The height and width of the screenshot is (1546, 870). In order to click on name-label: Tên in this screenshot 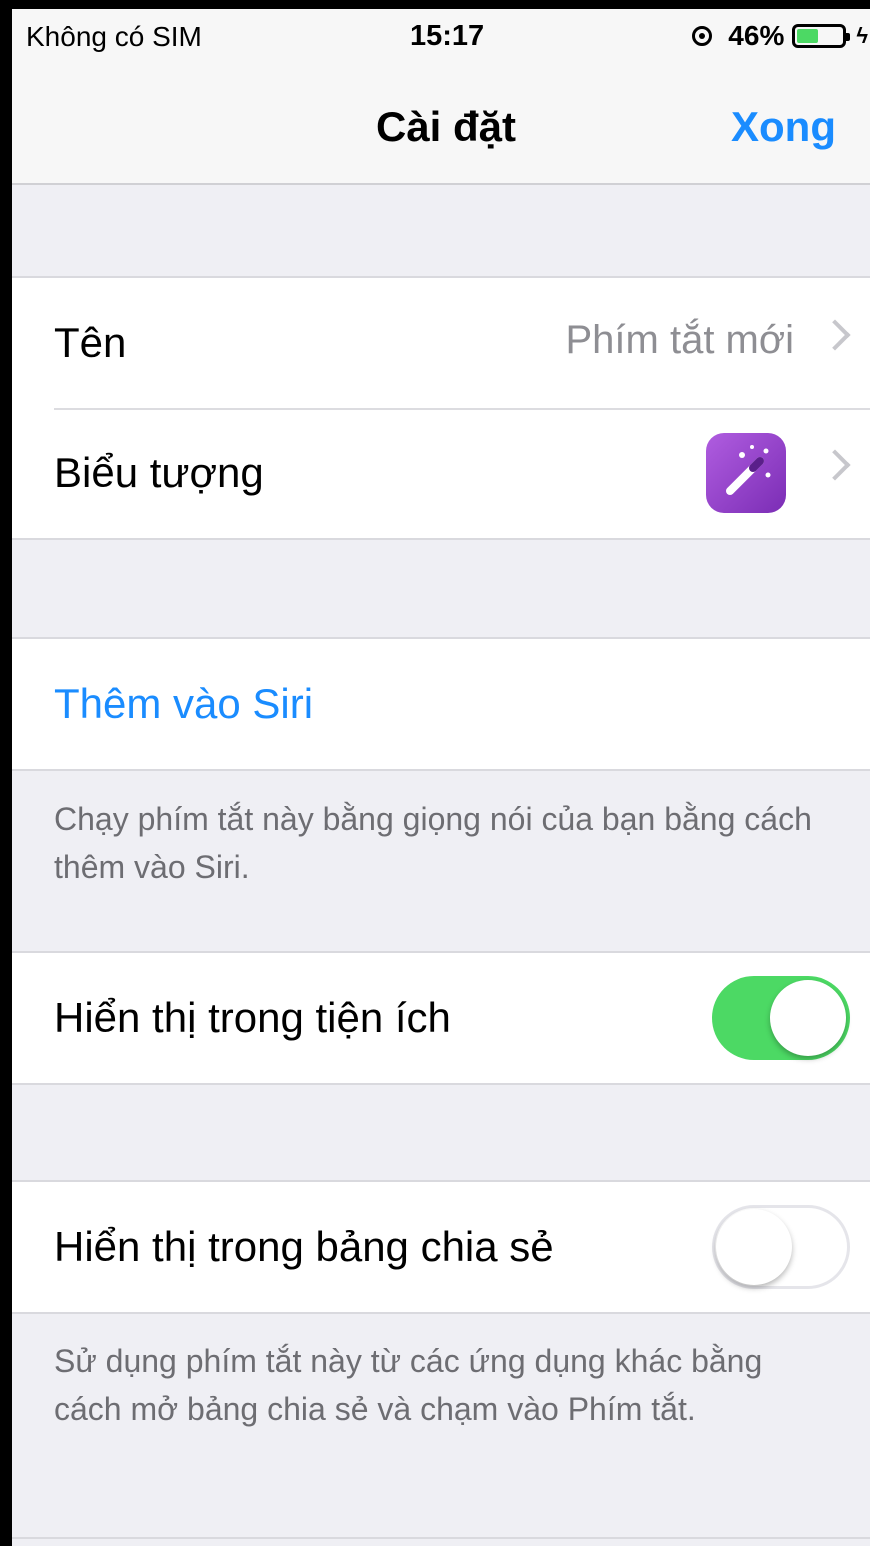, I will do `click(90, 342)`.